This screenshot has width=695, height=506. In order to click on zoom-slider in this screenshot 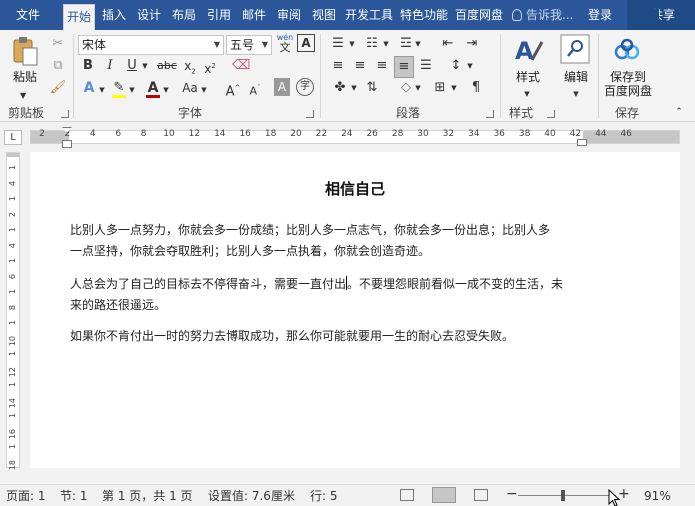, I will do `click(567, 495)`.